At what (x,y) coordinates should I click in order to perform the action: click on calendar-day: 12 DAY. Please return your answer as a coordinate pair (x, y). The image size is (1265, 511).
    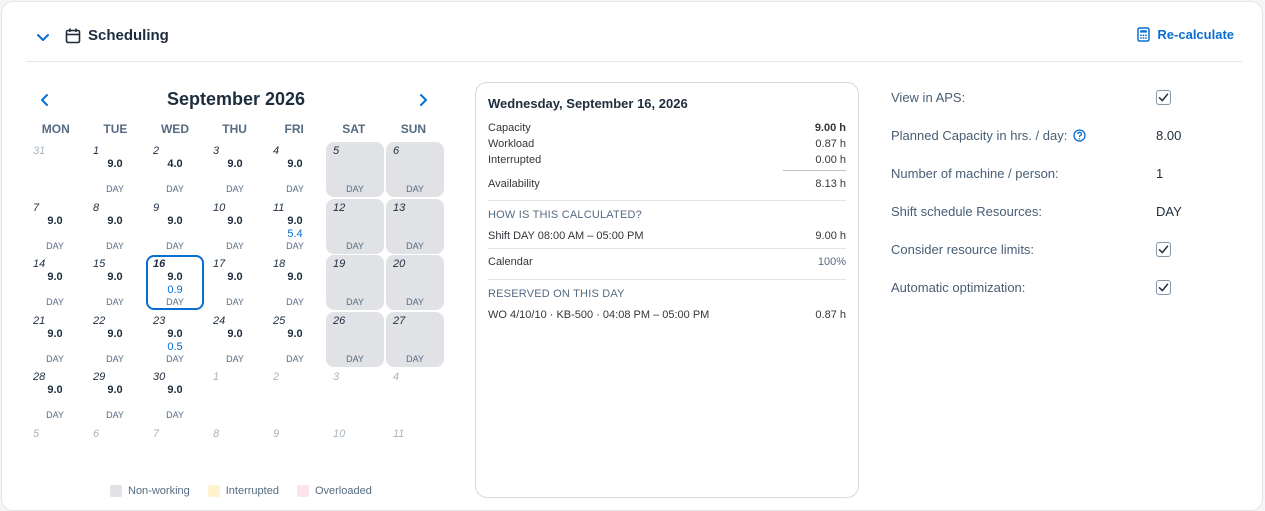
    Looking at the image, I should click on (355, 226).